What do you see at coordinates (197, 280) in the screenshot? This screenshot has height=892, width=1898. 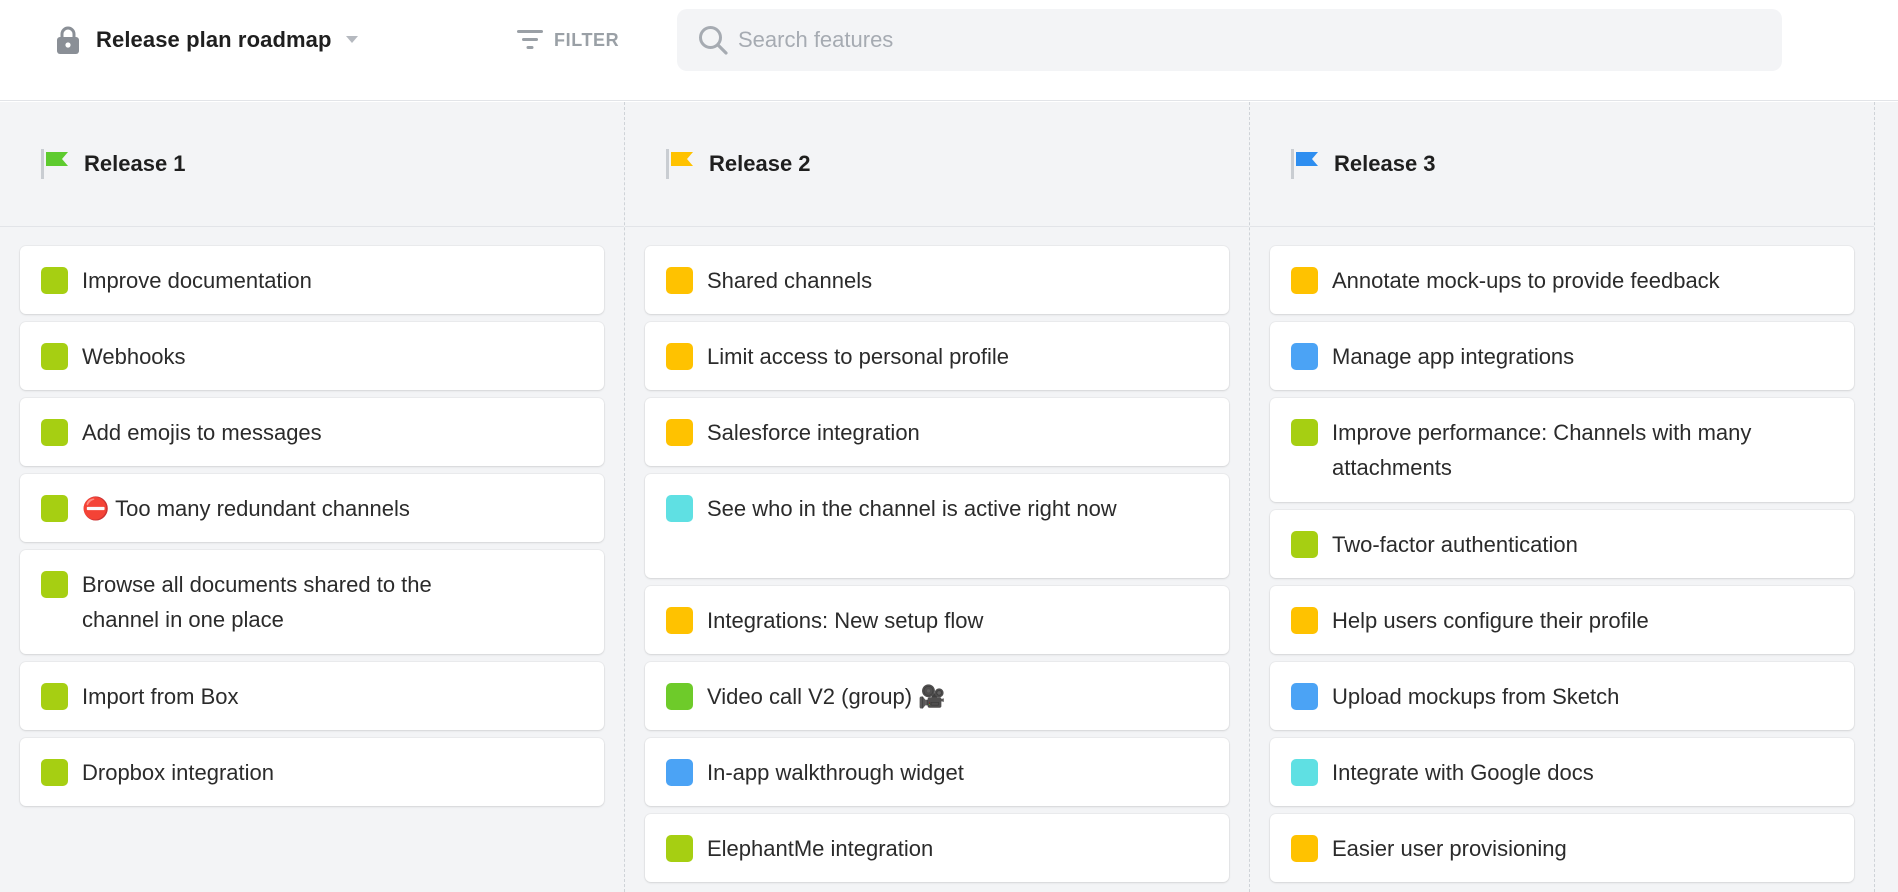 I see `feature-label: Improve documentation` at bounding box center [197, 280].